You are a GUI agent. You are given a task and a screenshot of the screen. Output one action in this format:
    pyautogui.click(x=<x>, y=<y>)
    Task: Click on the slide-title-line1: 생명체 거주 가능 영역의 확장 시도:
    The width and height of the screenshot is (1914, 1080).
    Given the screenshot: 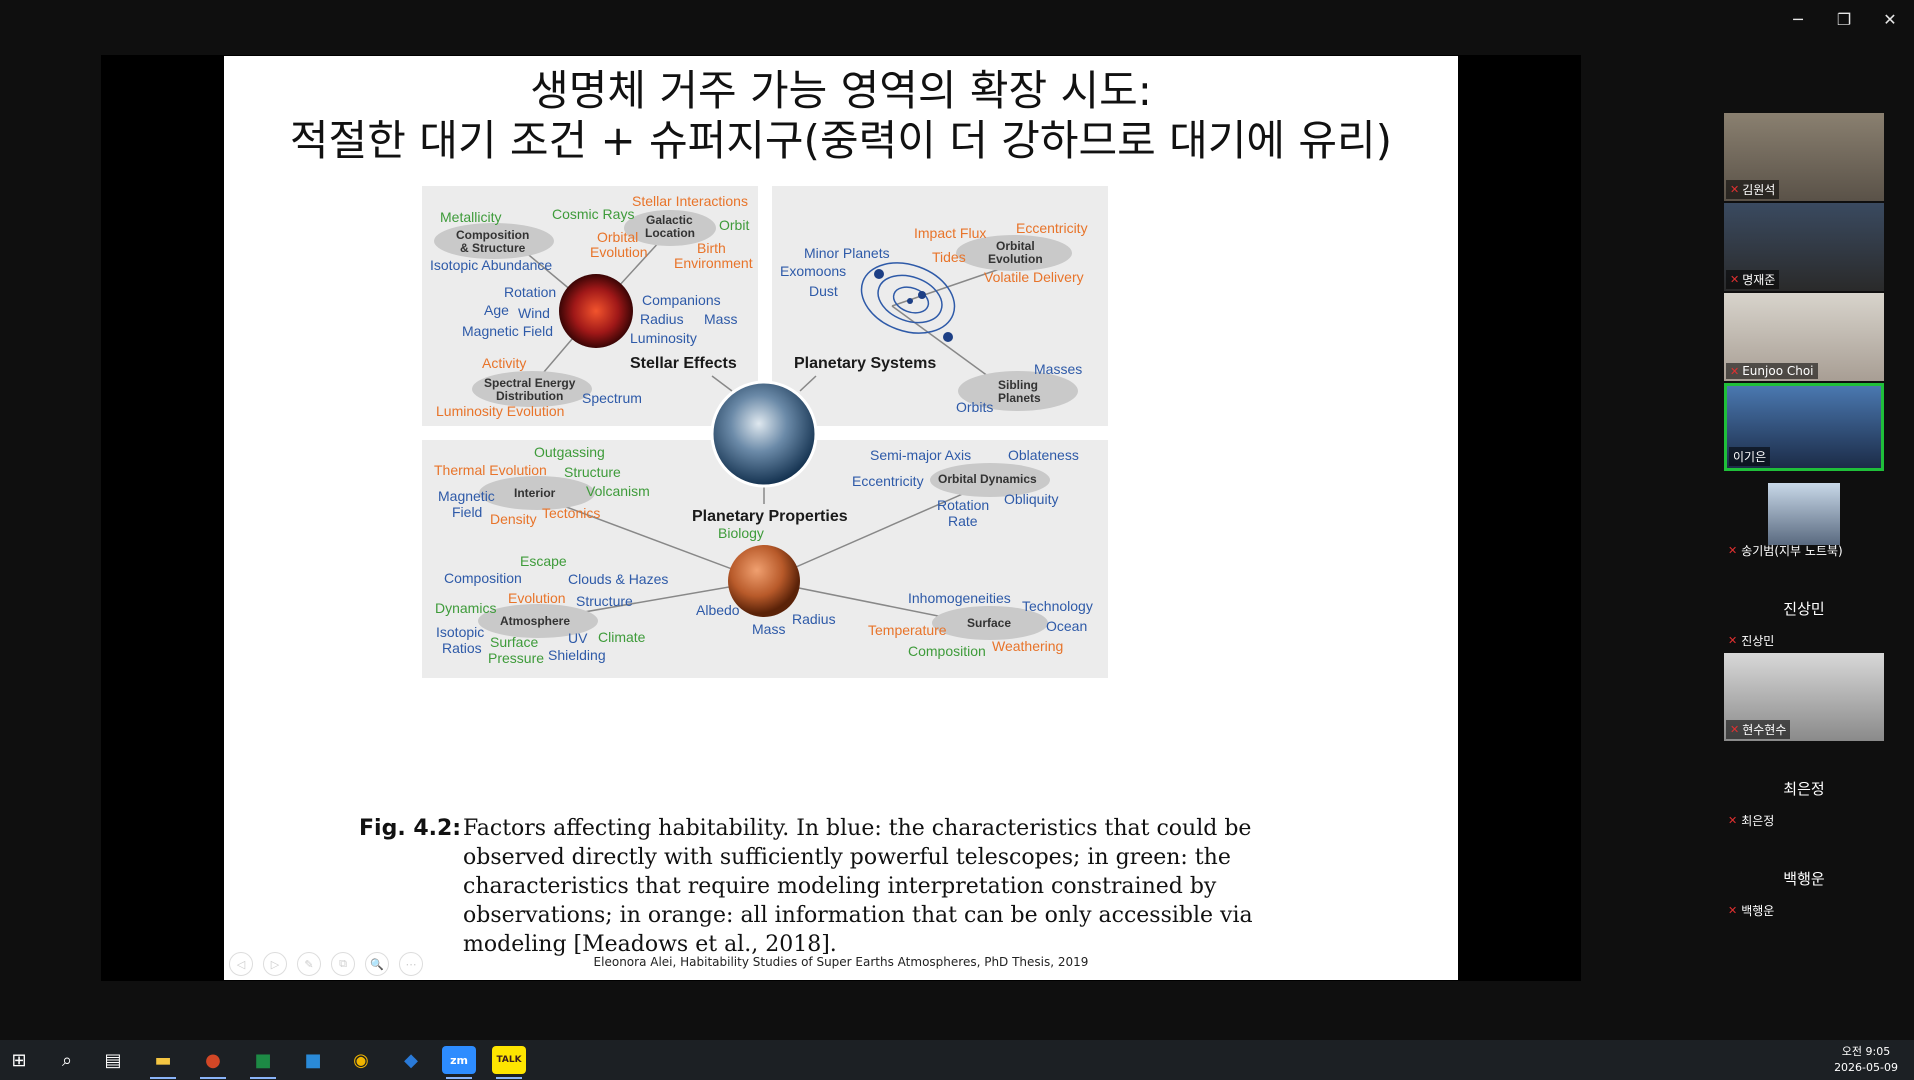 What is the action you would take?
    pyautogui.click(x=841, y=90)
    